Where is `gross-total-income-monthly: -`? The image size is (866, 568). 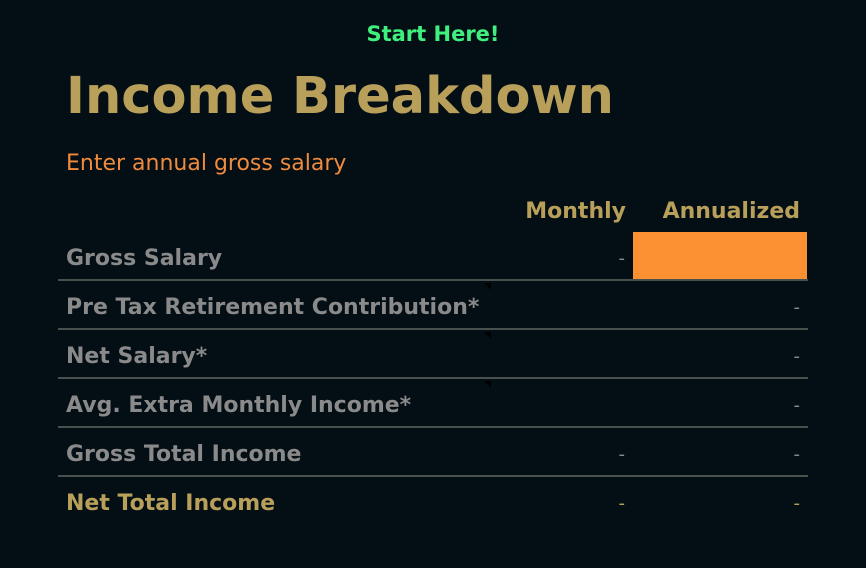
gross-total-income-monthly: - is located at coordinates (622, 454).